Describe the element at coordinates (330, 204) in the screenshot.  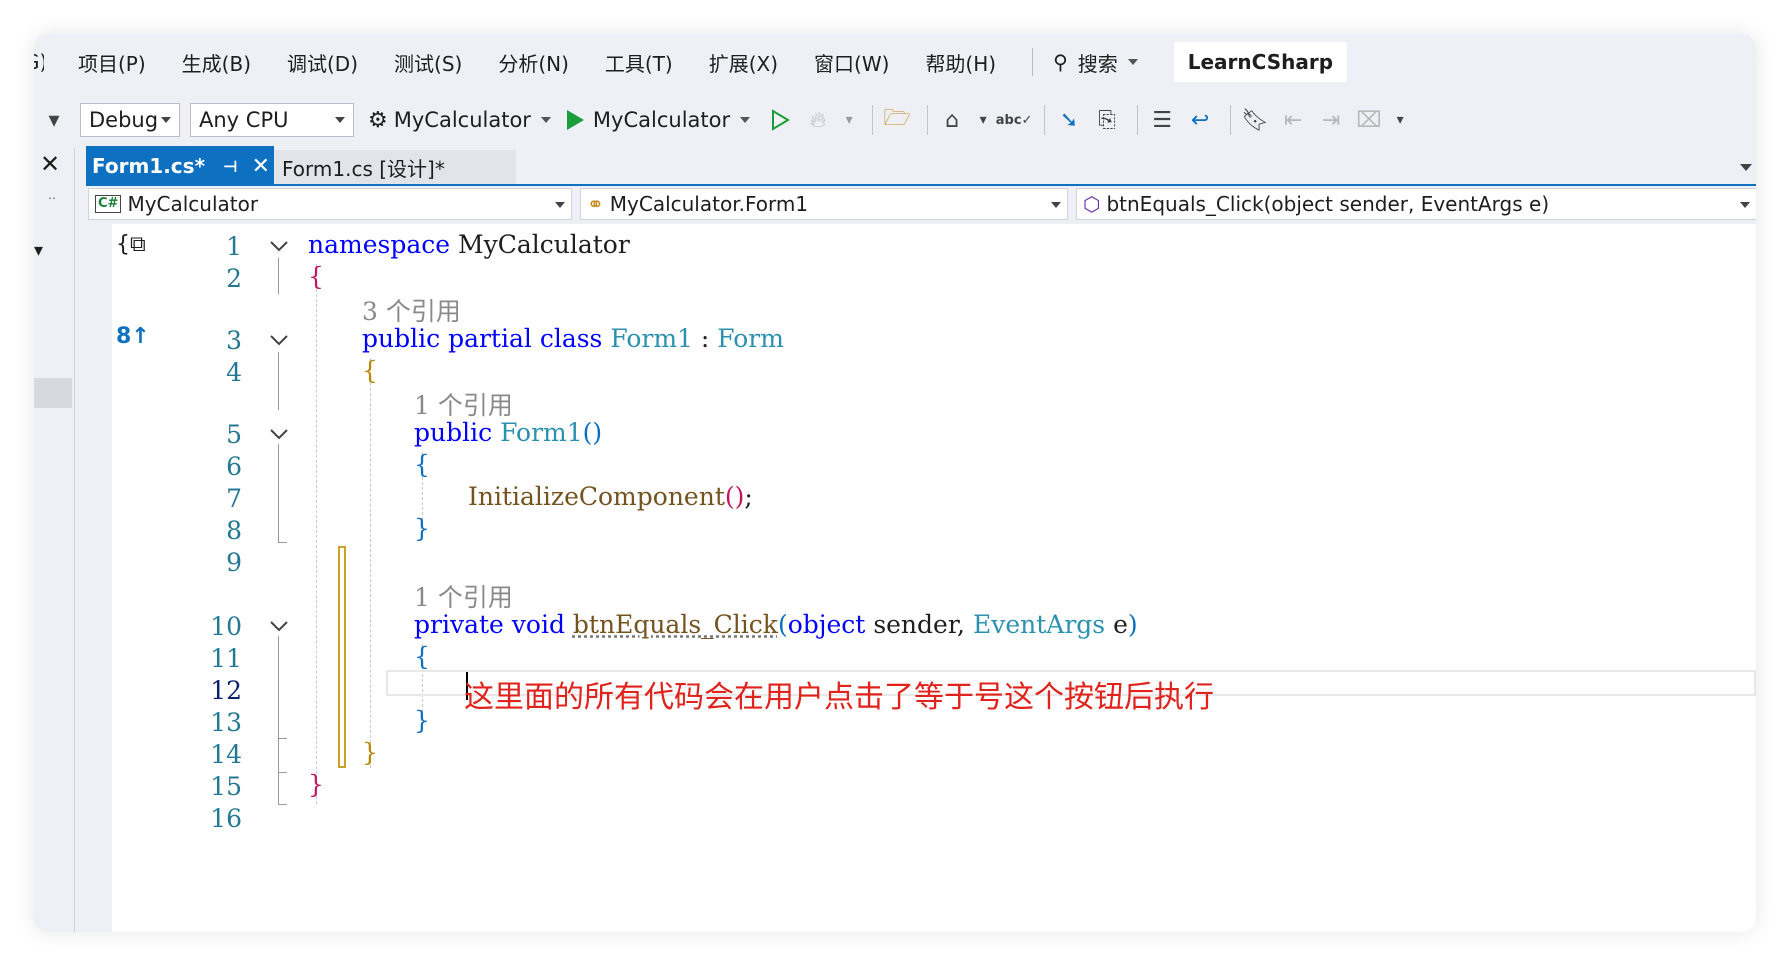
I see `project-dropdown: C# MyCalculator` at that location.